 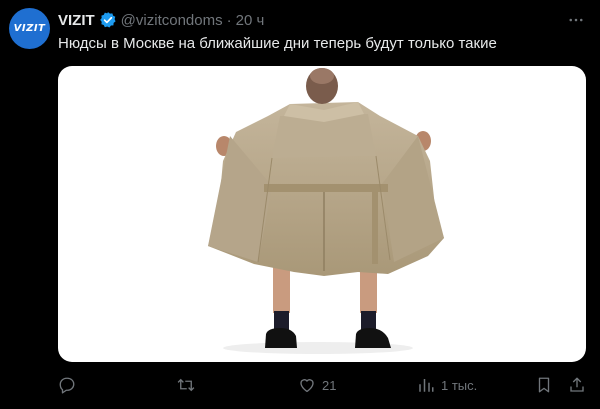 What do you see at coordinates (172, 20) in the screenshot?
I see `user-handle: @vizitcondoms` at bounding box center [172, 20].